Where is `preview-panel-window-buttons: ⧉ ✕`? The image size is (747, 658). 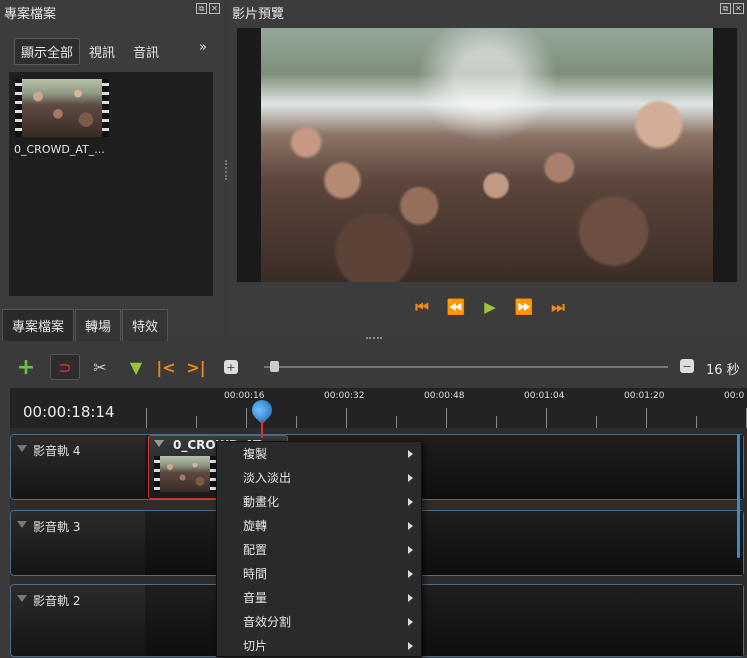
preview-panel-window-buttons: ⧉ ✕ is located at coordinates (732, 8).